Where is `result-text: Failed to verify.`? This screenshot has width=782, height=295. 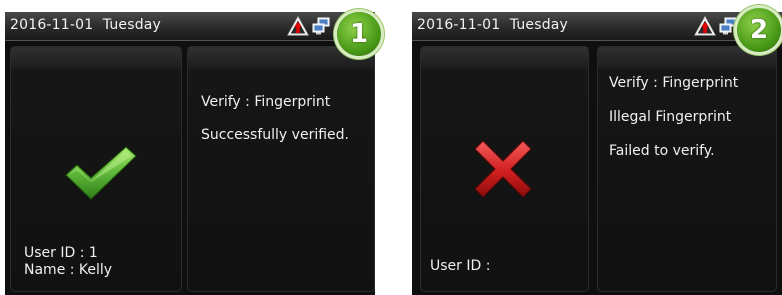 result-text: Failed to verify. is located at coordinates (662, 151).